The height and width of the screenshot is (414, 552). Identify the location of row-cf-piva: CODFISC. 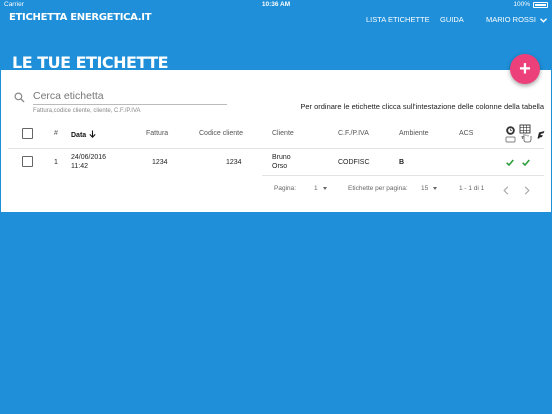
(354, 162).